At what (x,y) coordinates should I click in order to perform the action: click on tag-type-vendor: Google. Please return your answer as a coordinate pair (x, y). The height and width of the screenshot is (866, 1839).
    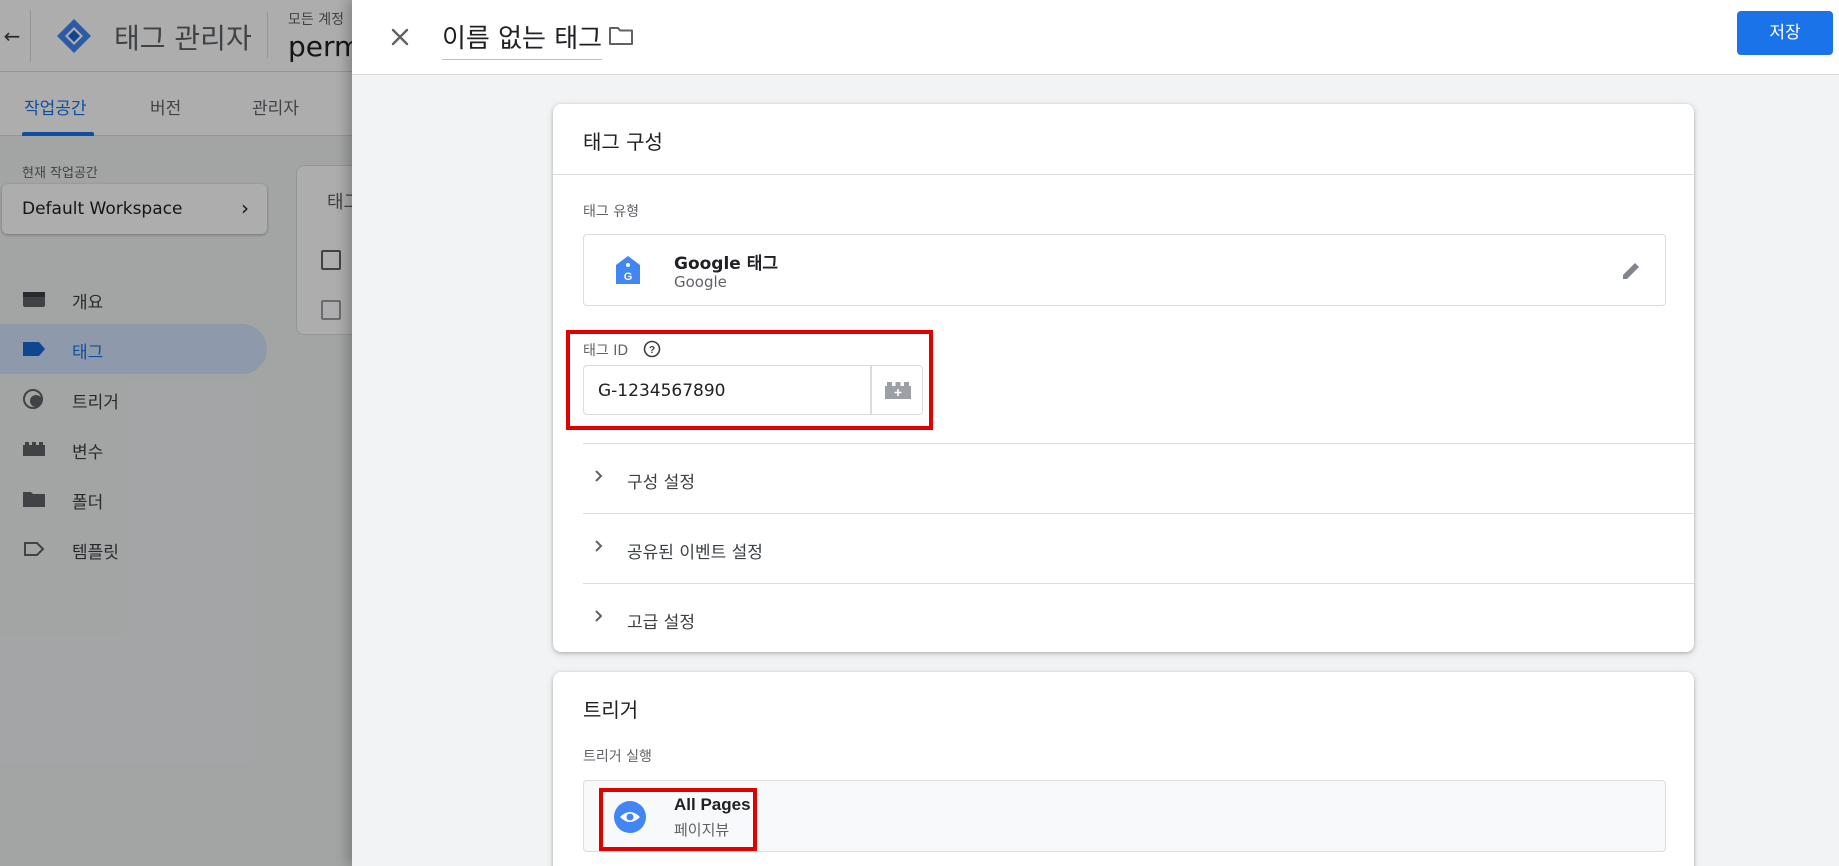
    Looking at the image, I should click on (700, 282).